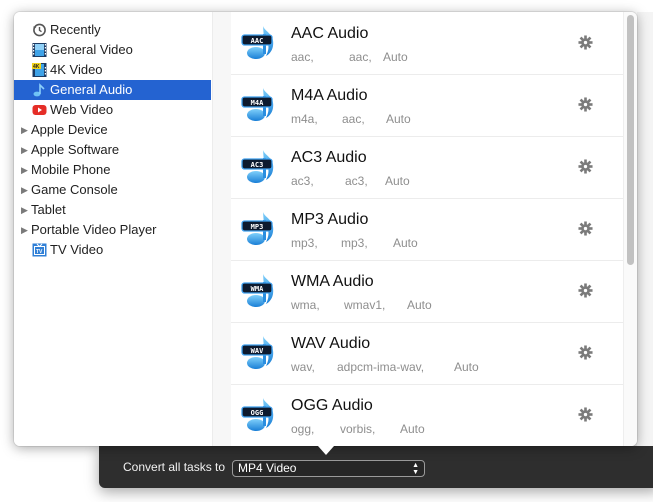 This screenshot has height=502, width=653. I want to click on format-list-scrollbar, so click(630, 229).